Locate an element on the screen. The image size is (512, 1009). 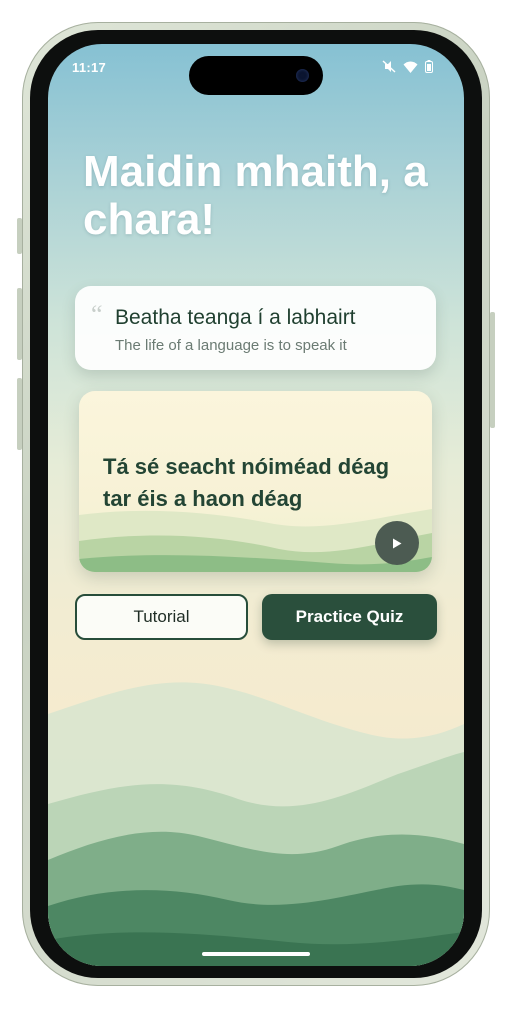
home-indicator is located at coordinates (256, 954).